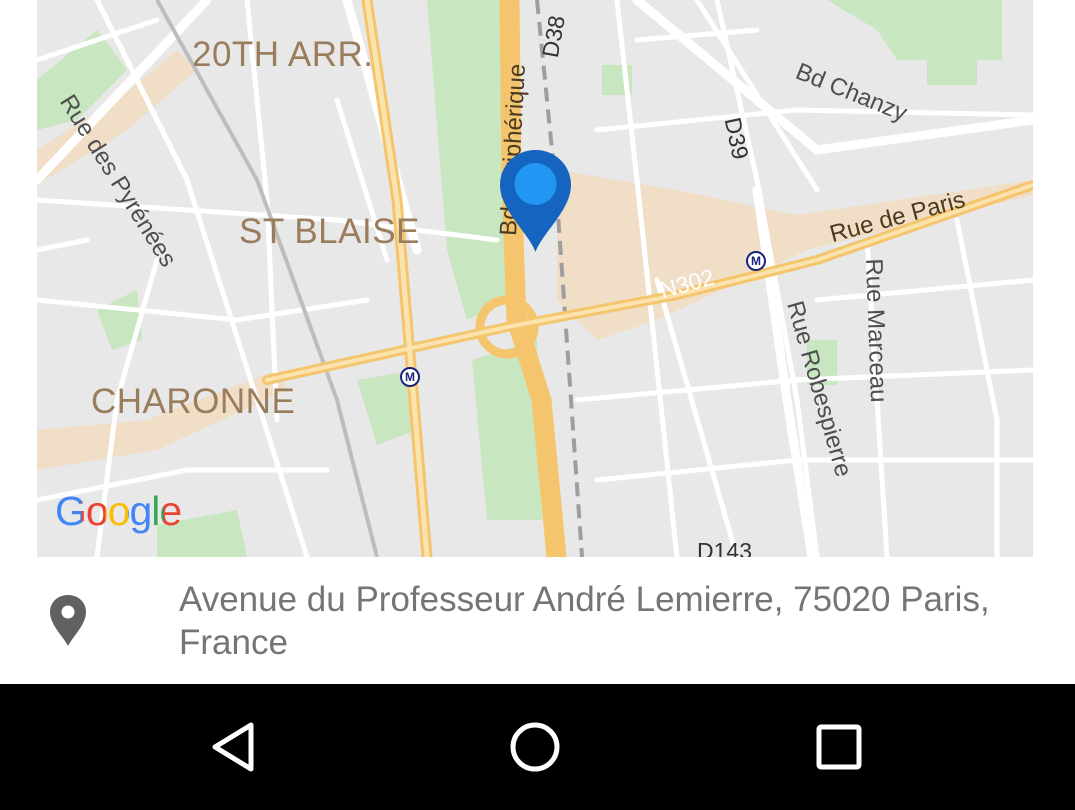  Describe the element at coordinates (724, 547) in the screenshot. I see `route-label: D143` at that location.